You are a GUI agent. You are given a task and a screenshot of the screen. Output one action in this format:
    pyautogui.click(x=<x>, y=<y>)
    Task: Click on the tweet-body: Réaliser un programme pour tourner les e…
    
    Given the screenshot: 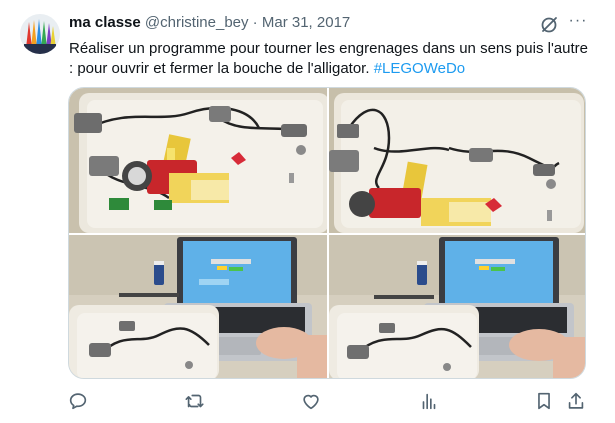 What is the action you would take?
    pyautogui.click(x=328, y=58)
    